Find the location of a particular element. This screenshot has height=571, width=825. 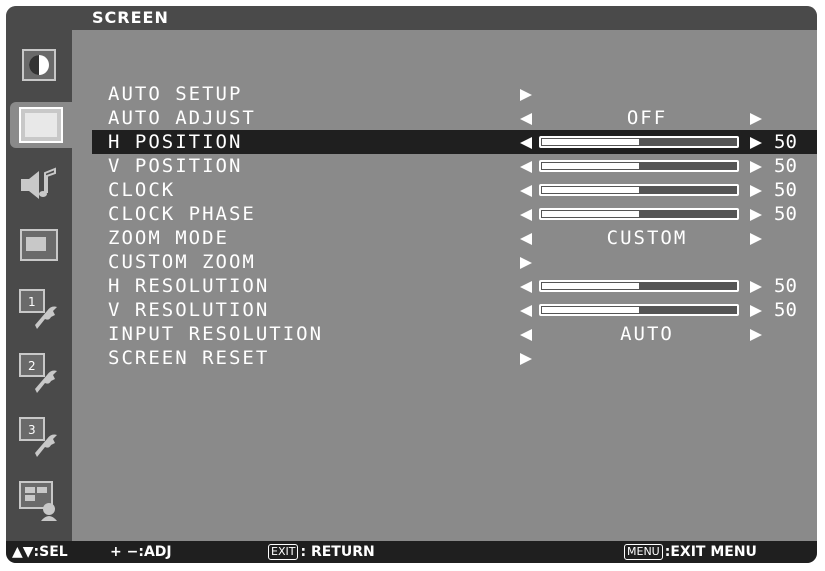

menu-key: MENU is located at coordinates (643, 552).